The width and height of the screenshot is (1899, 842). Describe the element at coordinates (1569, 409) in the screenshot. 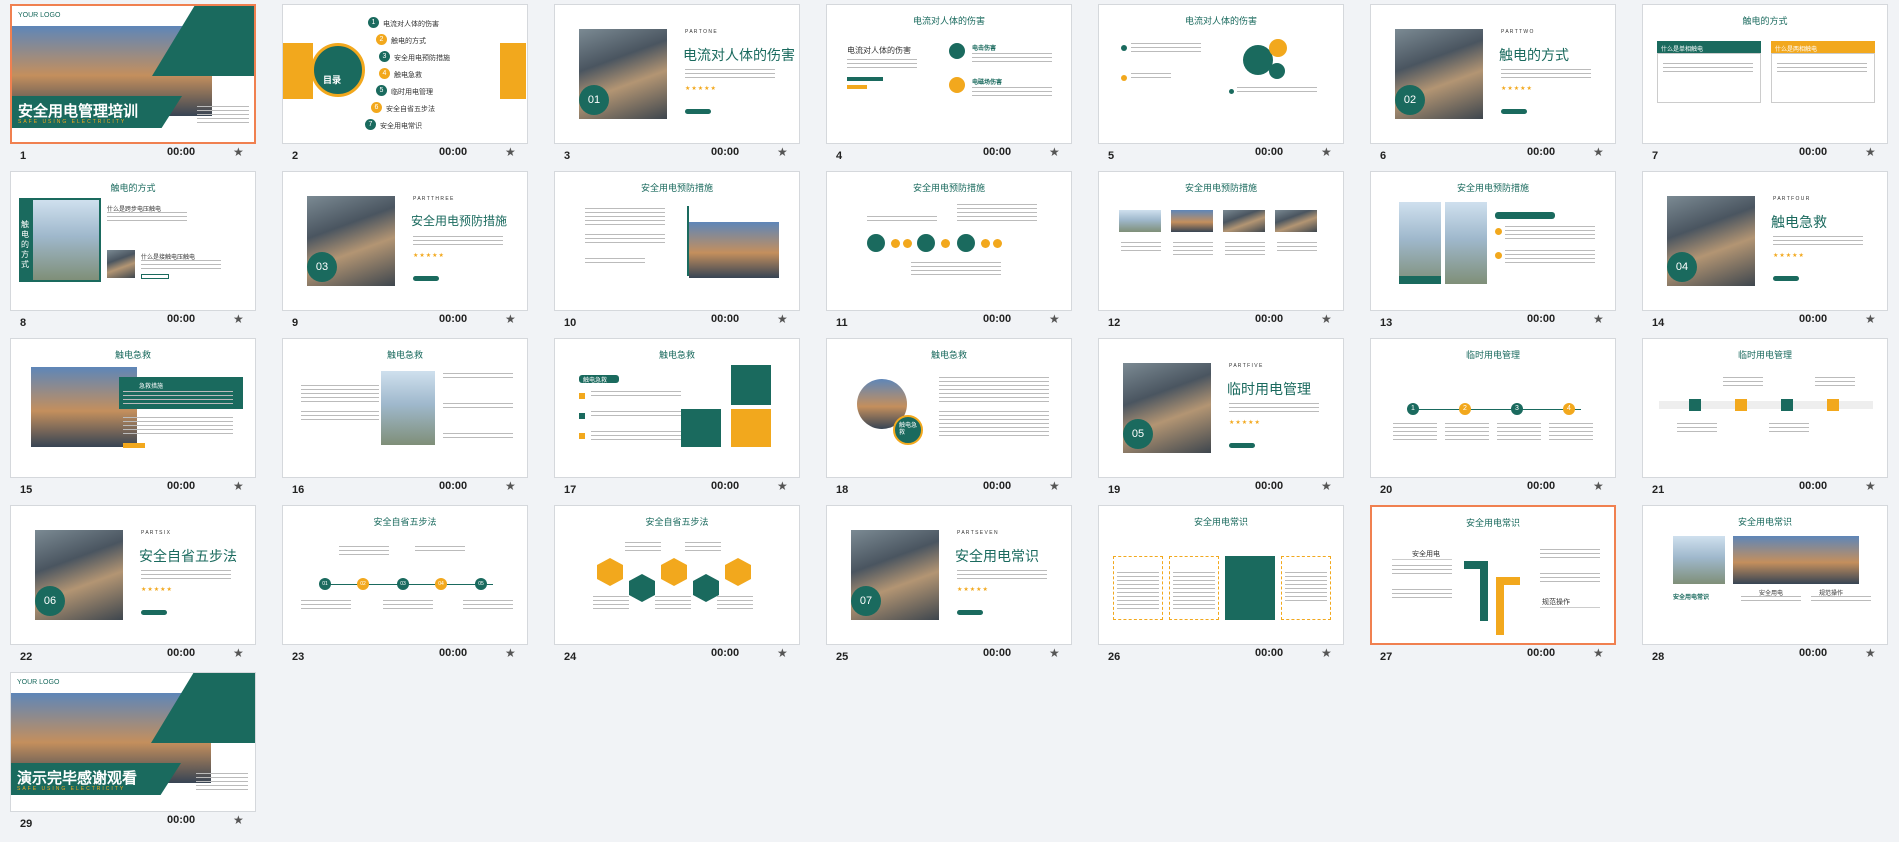

I see `step-marker: 4` at that location.